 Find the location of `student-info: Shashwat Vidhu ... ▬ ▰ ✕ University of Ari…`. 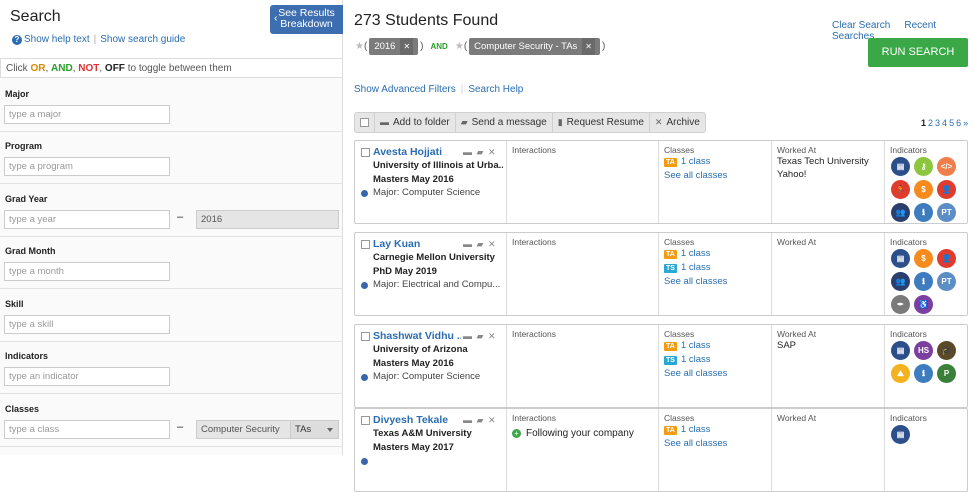

student-info: Shashwat Vidhu ... ▬ ▰ ✕ University of Ari… is located at coordinates (431, 366).